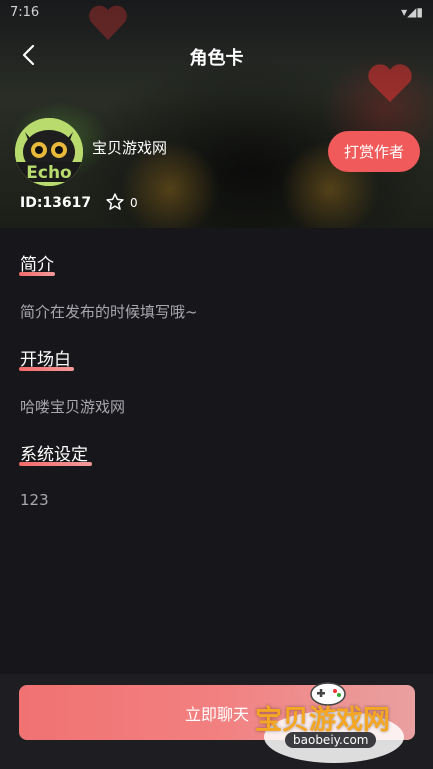 This screenshot has width=433, height=769. Describe the element at coordinates (216, 58) in the screenshot. I see `page-title: 角色卡` at that location.